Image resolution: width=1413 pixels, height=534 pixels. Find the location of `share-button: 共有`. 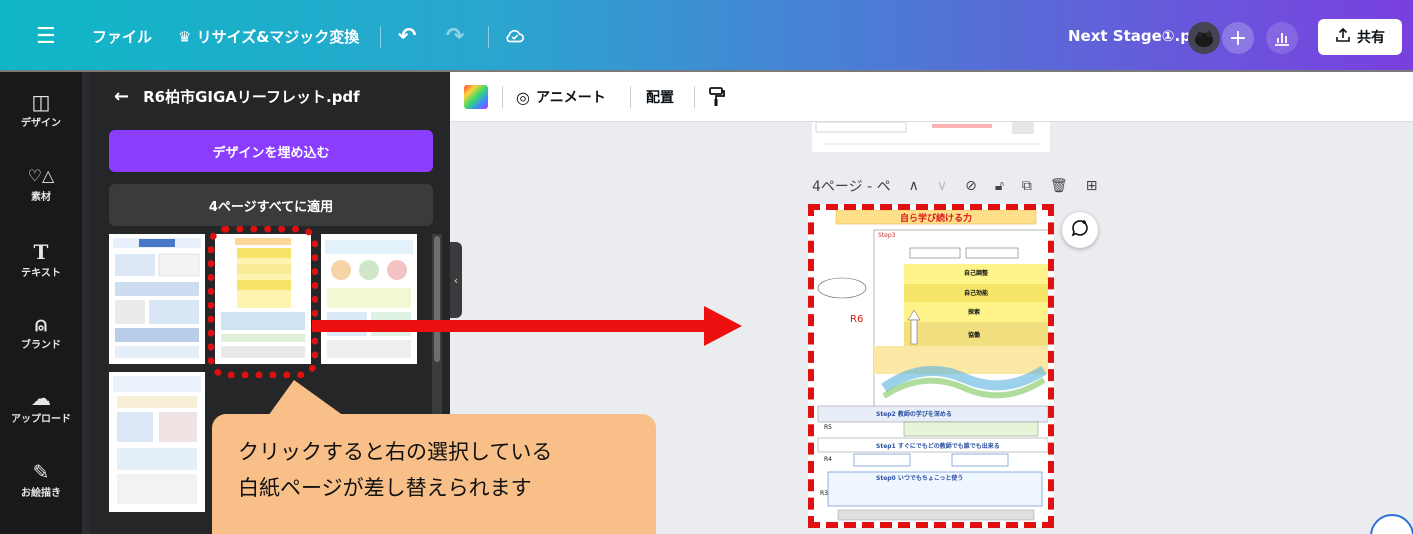

share-button: 共有 is located at coordinates (1360, 37).